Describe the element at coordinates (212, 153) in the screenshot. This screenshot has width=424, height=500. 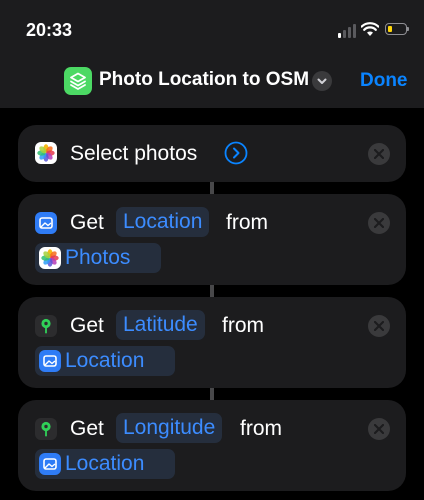
I see `action-card-select-photos: Select photos` at that location.